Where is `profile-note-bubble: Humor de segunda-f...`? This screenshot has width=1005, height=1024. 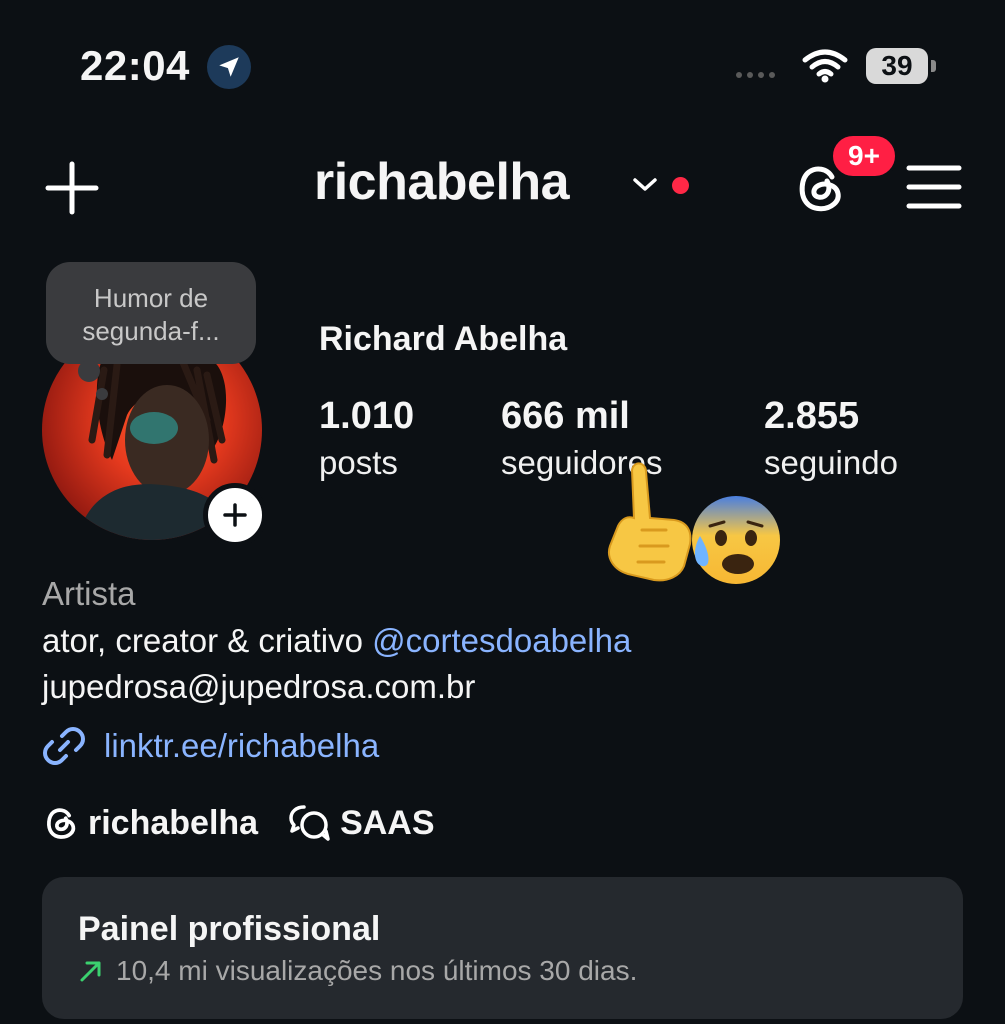 profile-note-bubble: Humor de segunda-f... is located at coordinates (151, 313).